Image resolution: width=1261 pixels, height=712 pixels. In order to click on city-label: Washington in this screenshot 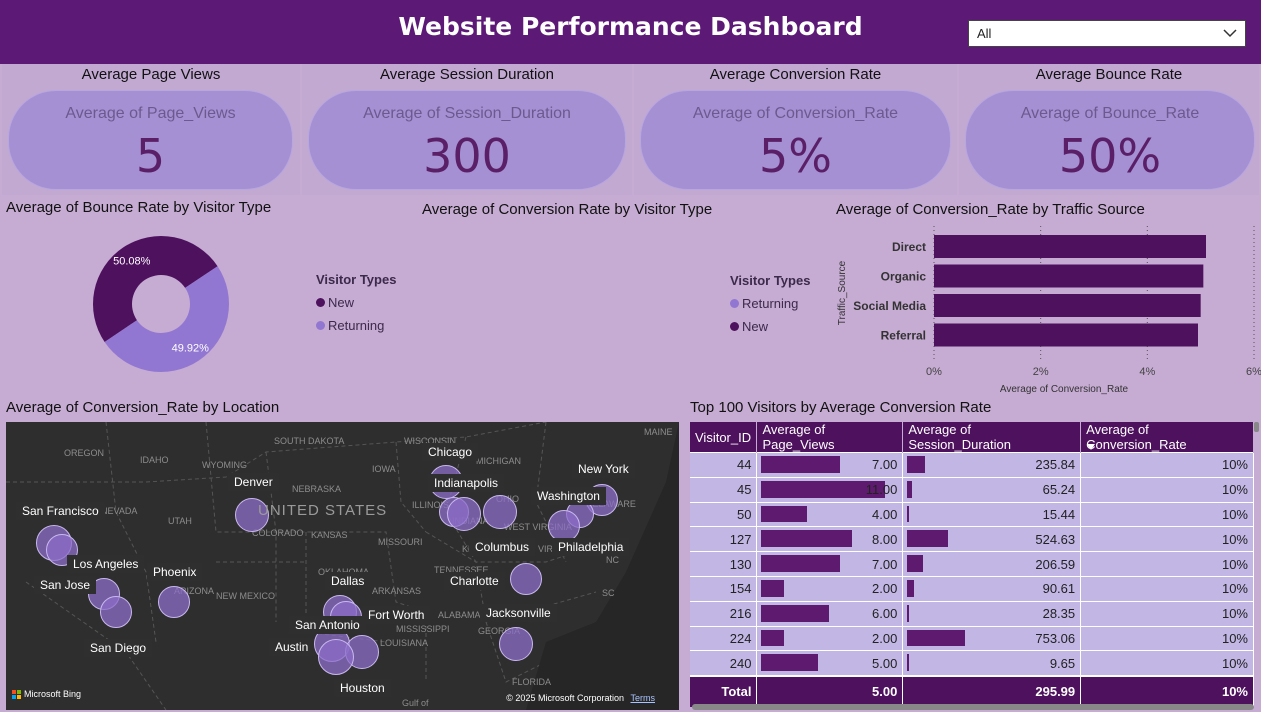, I will do `click(568, 496)`.